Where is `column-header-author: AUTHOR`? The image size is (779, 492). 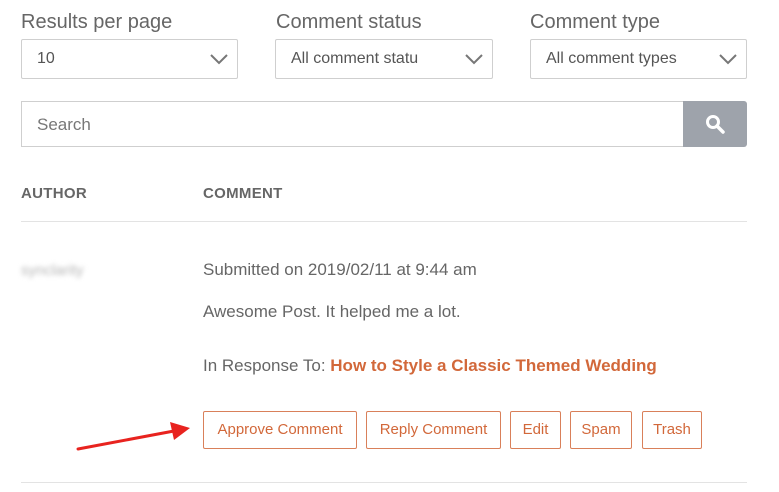
column-header-author: AUTHOR is located at coordinates (54, 193).